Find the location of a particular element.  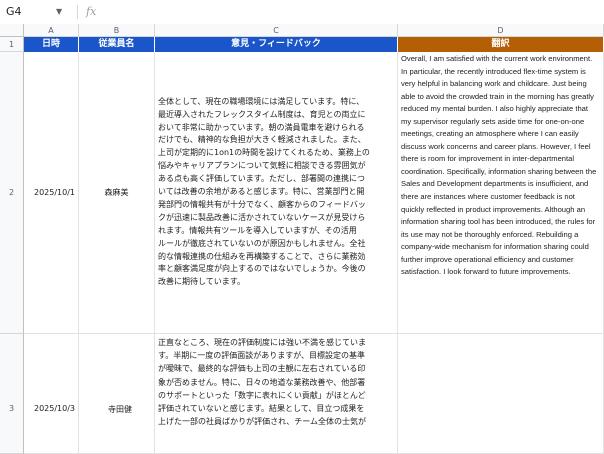

cell-employee: 森麻美 is located at coordinates (117, 193).